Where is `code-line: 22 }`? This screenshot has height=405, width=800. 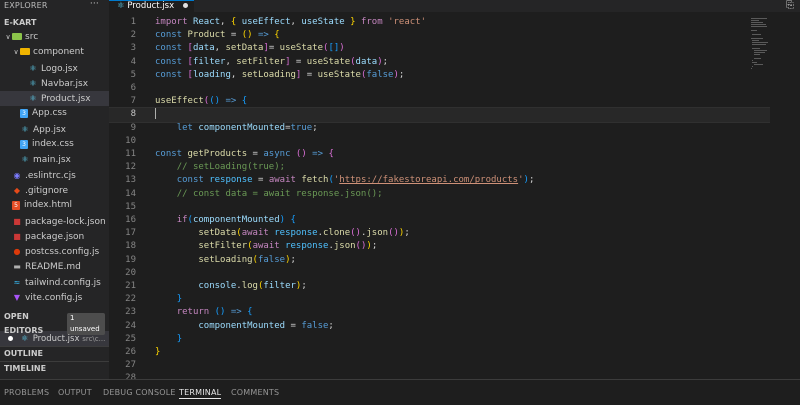 code-line: 22 } is located at coordinates (439, 299).